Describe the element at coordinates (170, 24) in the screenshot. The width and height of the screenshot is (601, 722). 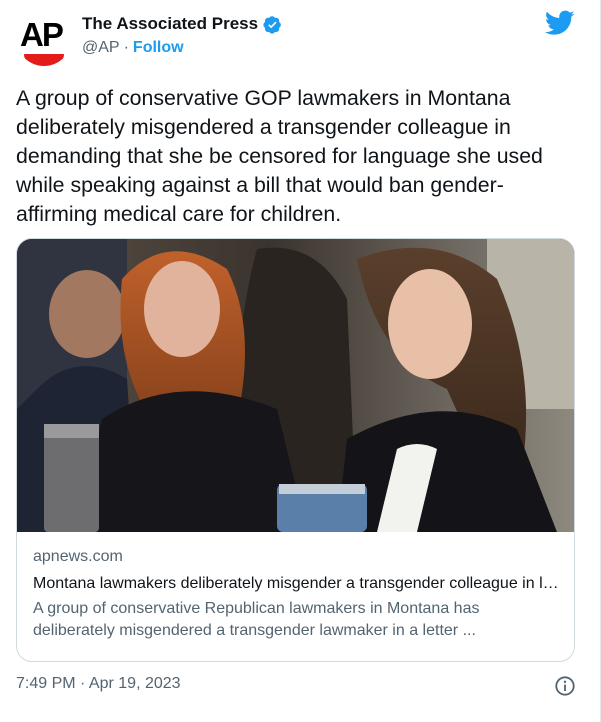
I see `author-name: The Associated Press` at that location.